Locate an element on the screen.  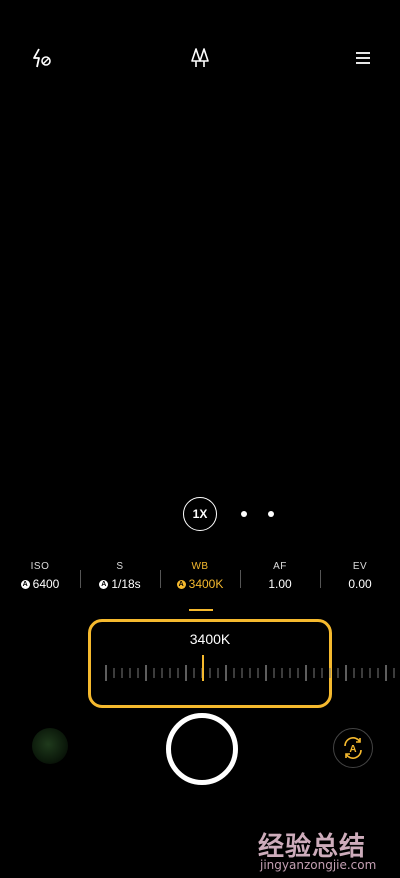
param-shutter: S A 1/18s is located at coordinates (120, 575).